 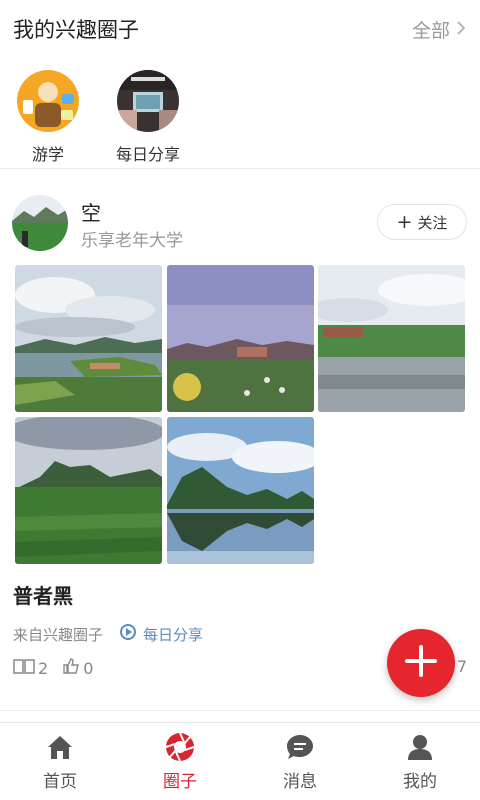 I want to click on create-post-button, so click(x=421, y=663).